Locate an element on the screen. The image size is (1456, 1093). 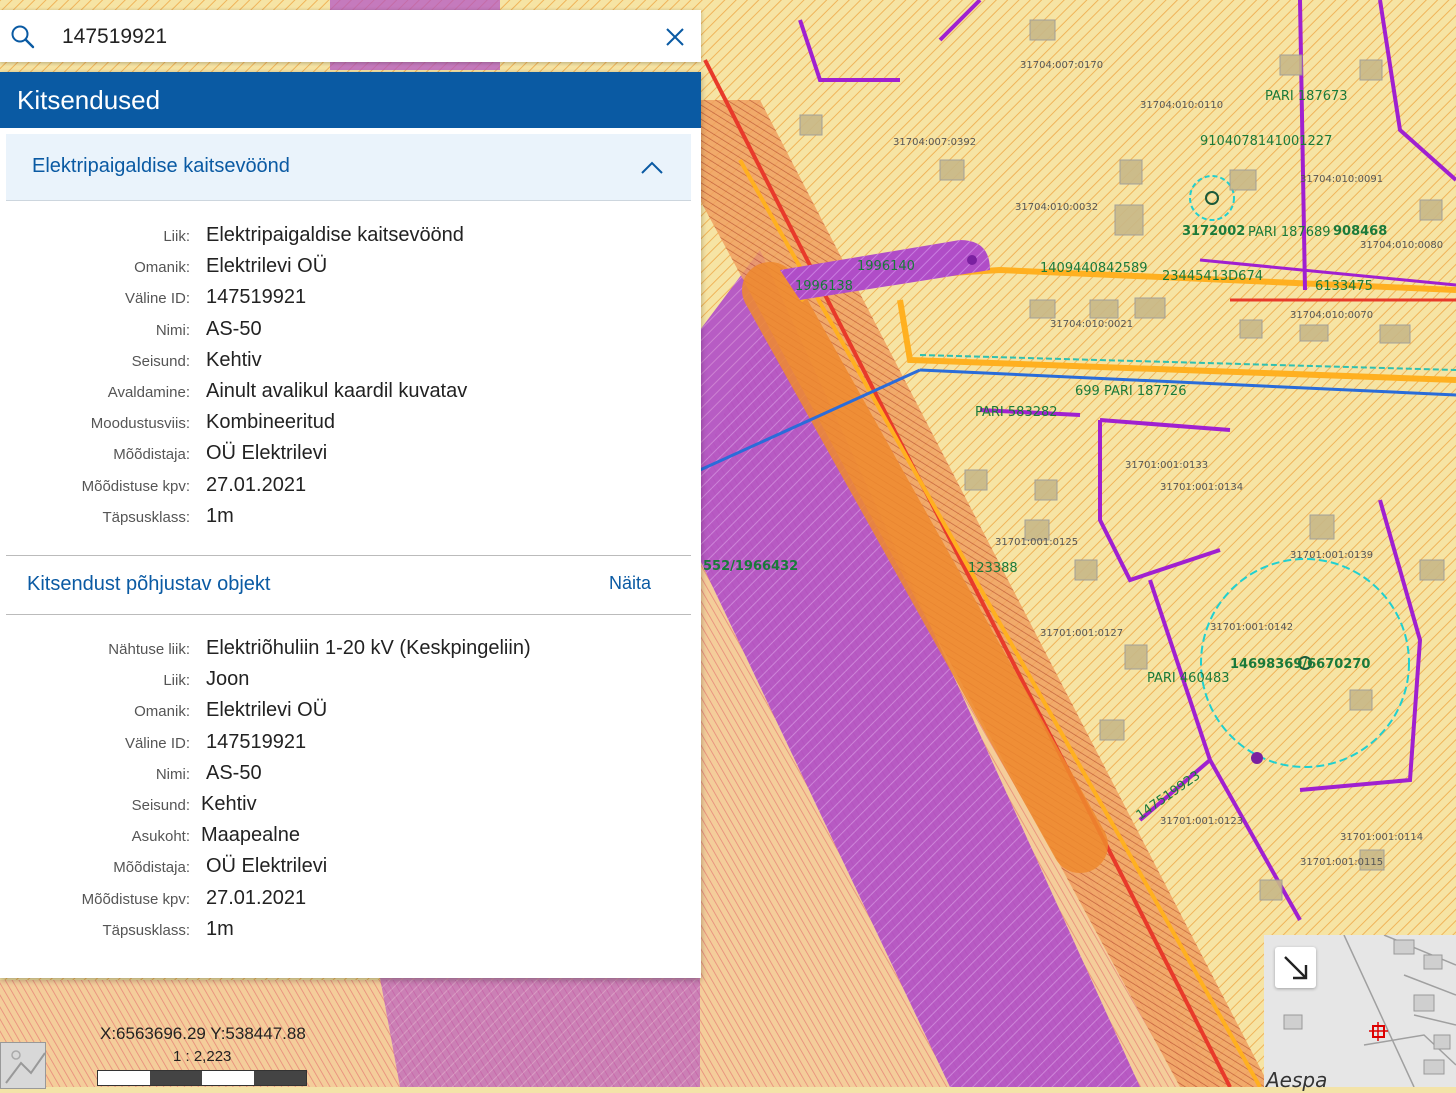
search-icon is located at coordinates (23, 37).